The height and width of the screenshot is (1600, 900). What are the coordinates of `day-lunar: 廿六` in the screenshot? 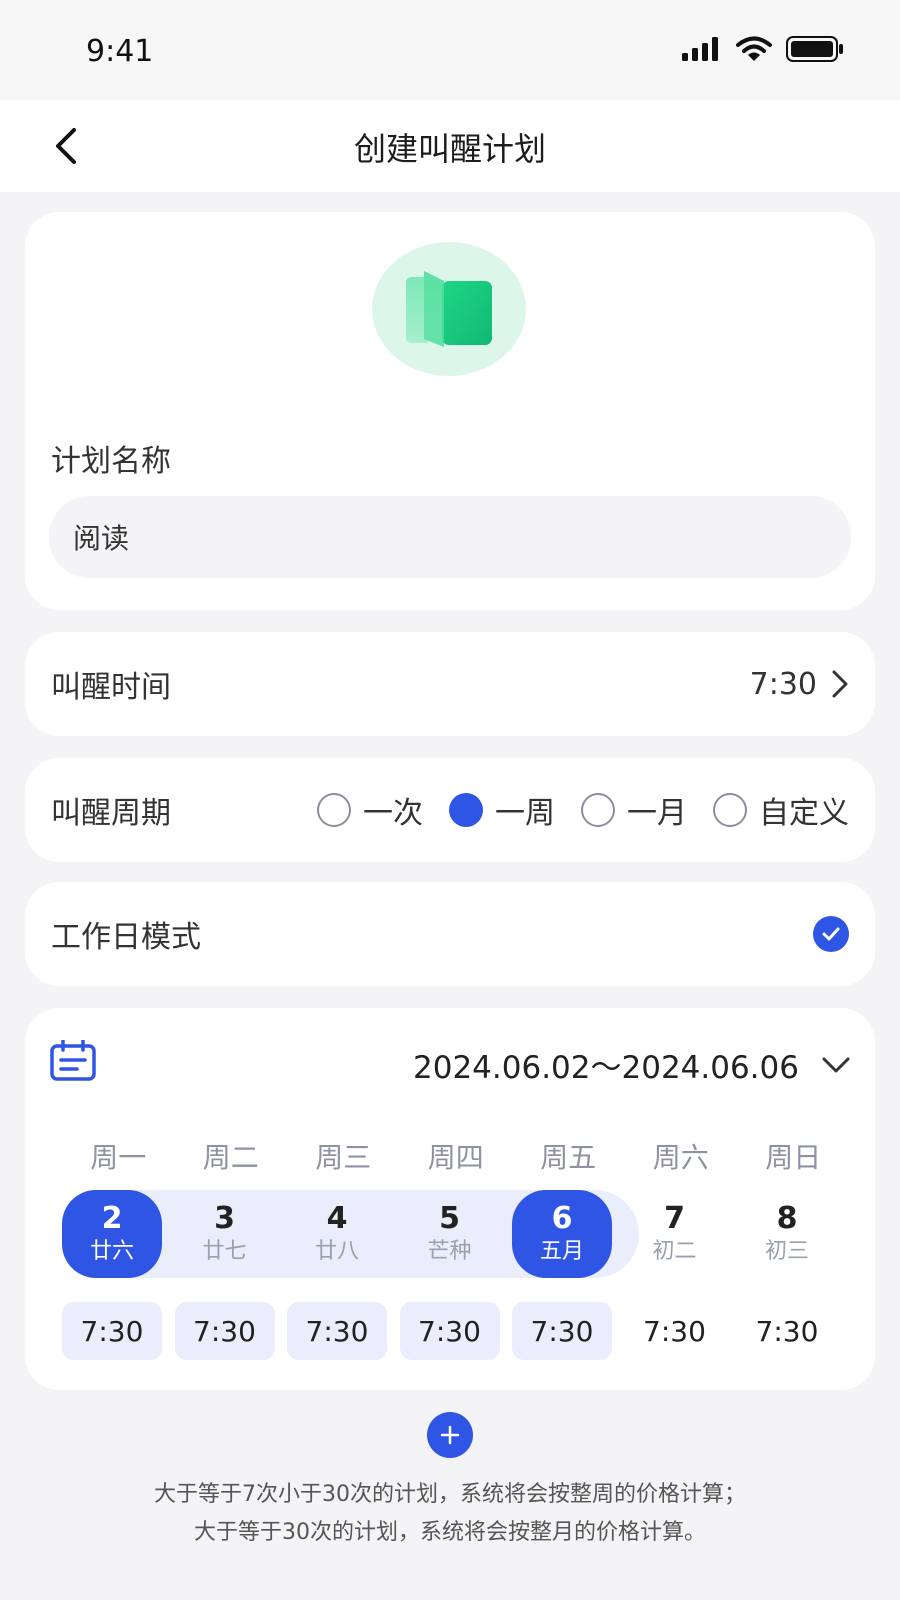 It's located at (111, 1251).